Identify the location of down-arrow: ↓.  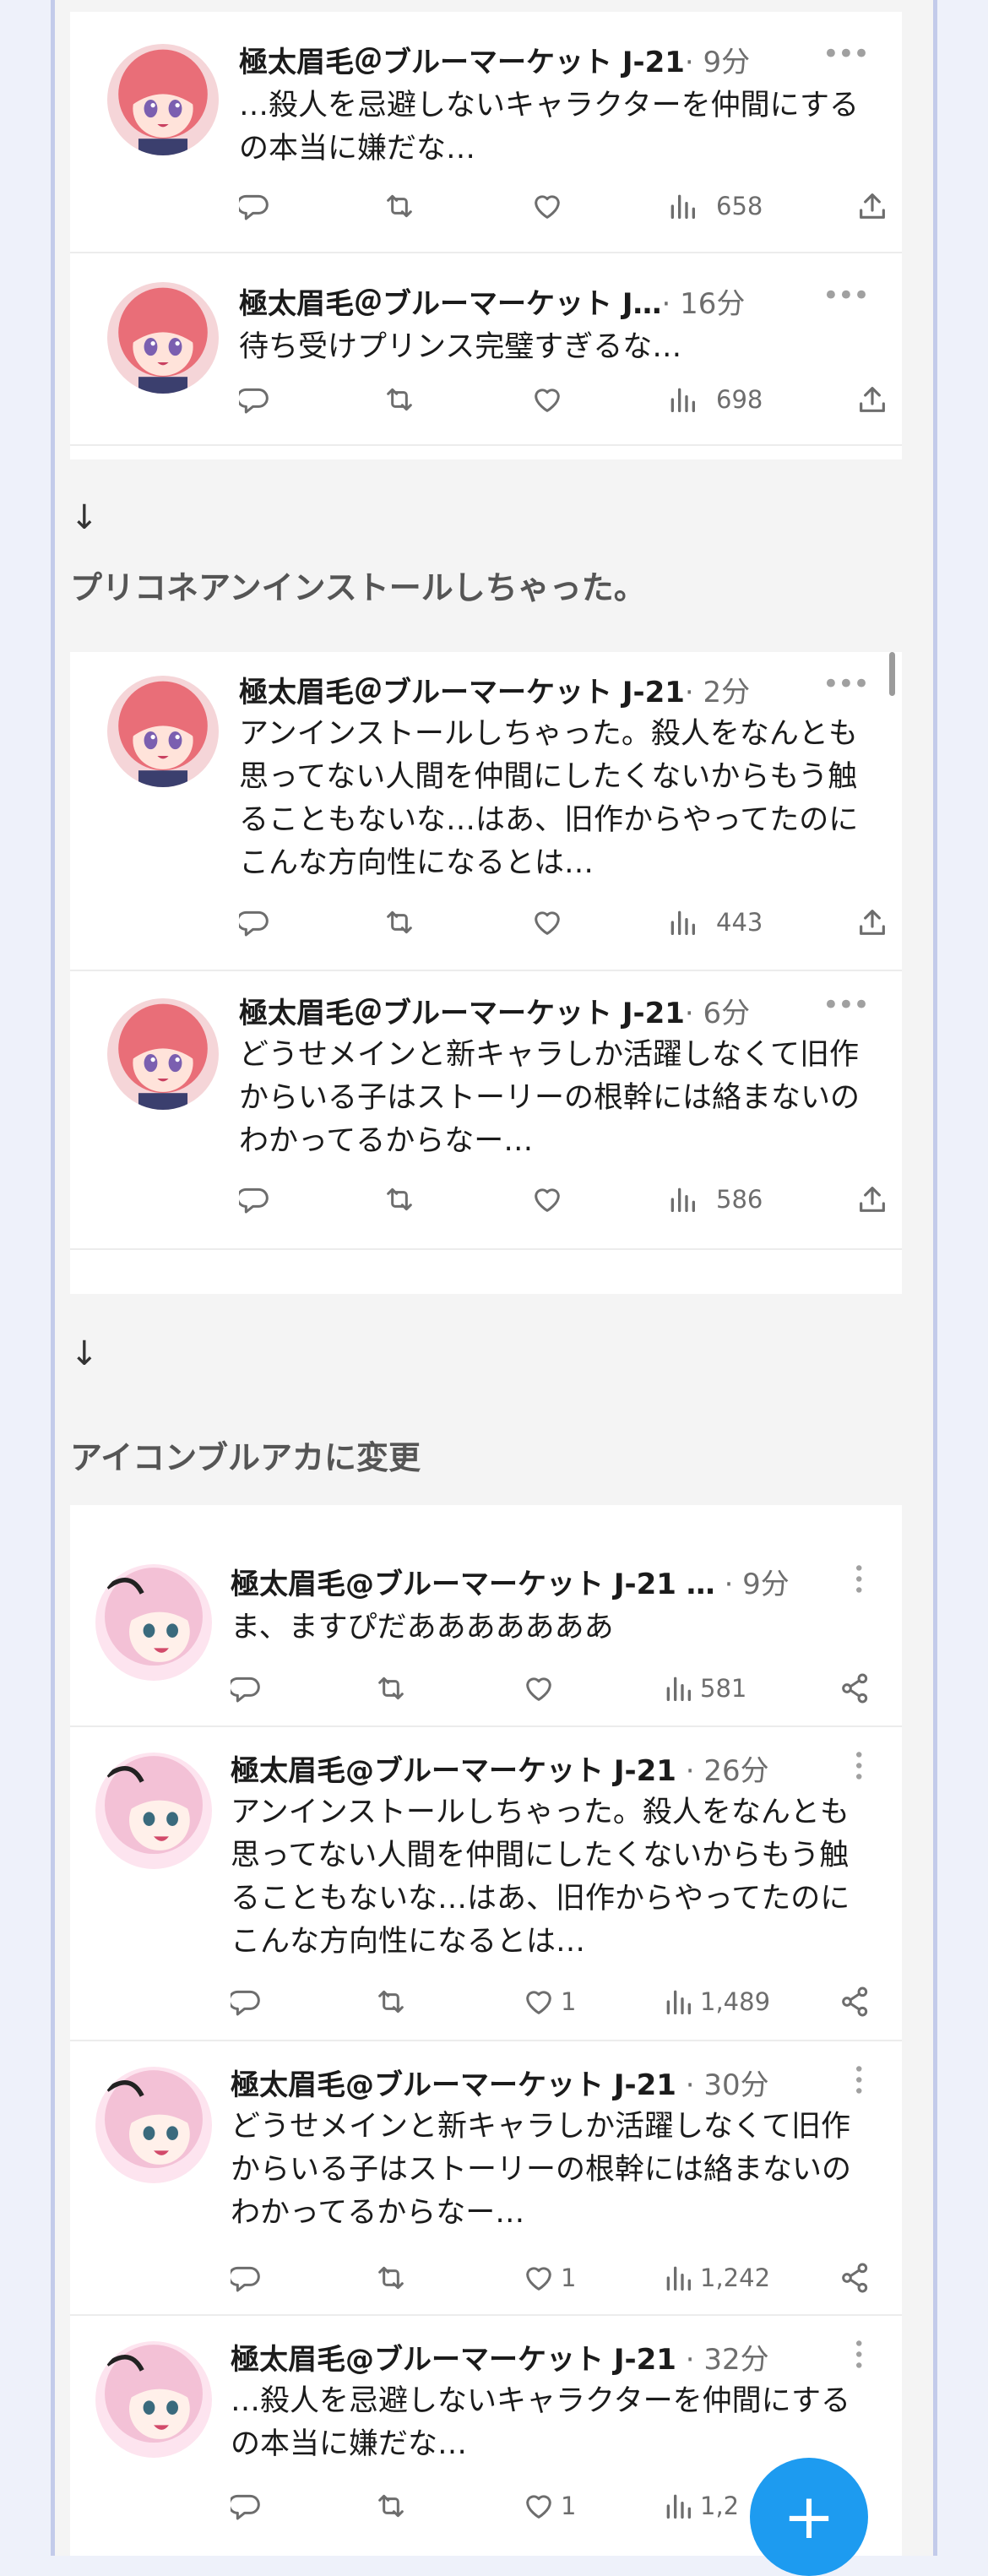
(84, 1353).